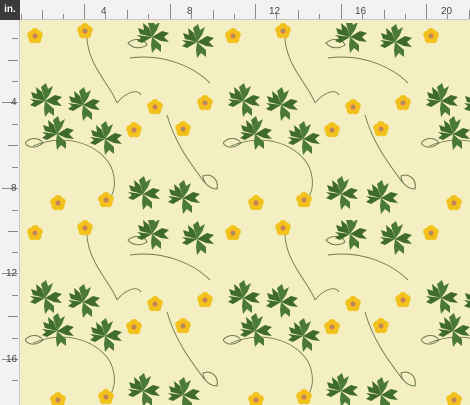  I want to click on ruler-label-top: 12, so click(275, 11).